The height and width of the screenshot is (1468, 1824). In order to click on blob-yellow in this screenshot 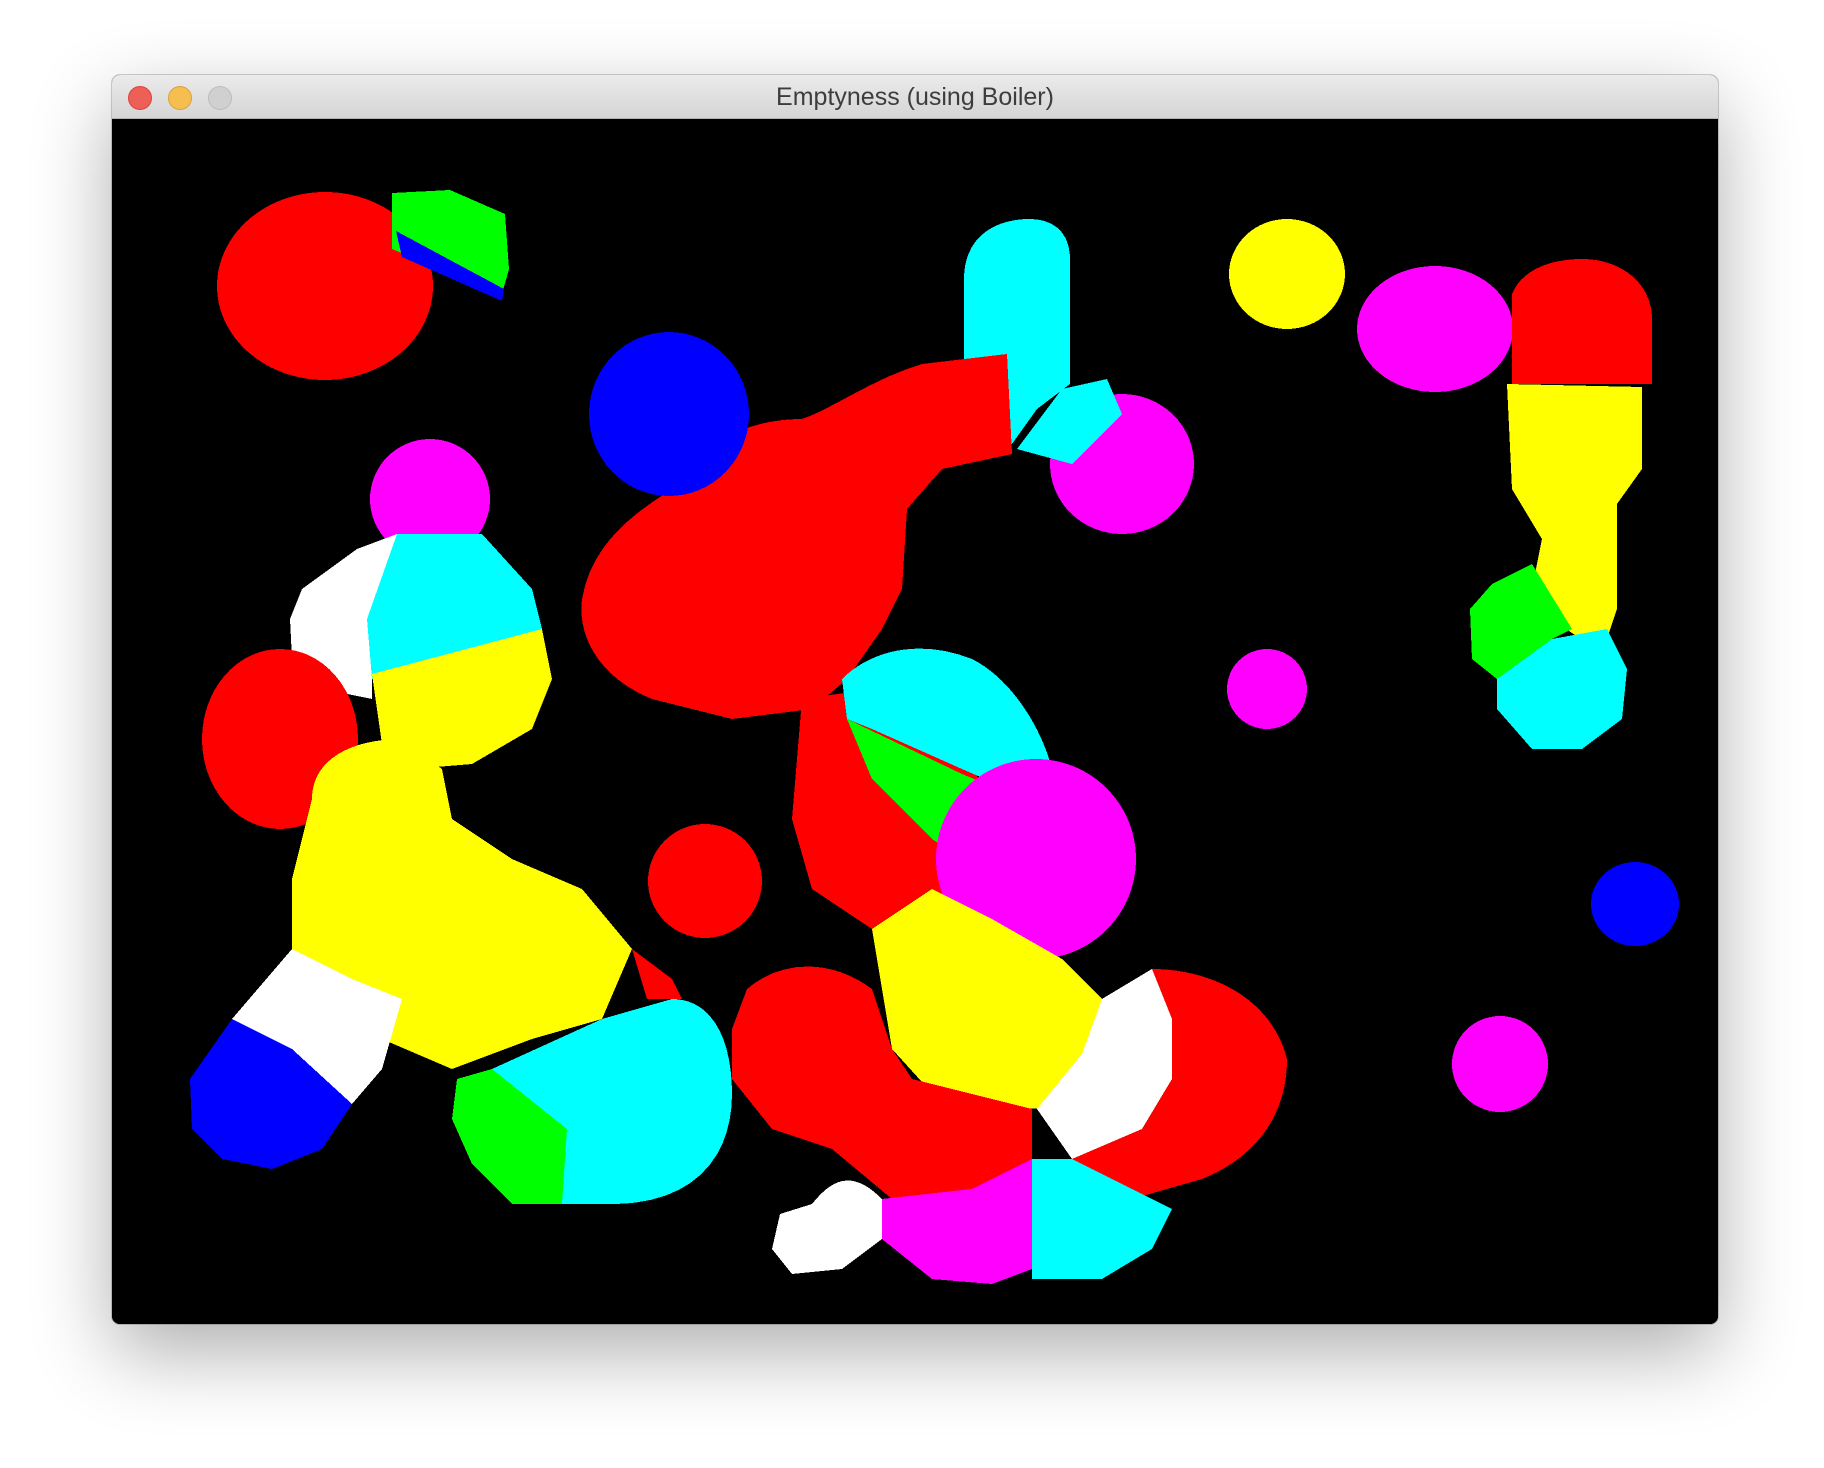, I will do `click(1287, 274)`.